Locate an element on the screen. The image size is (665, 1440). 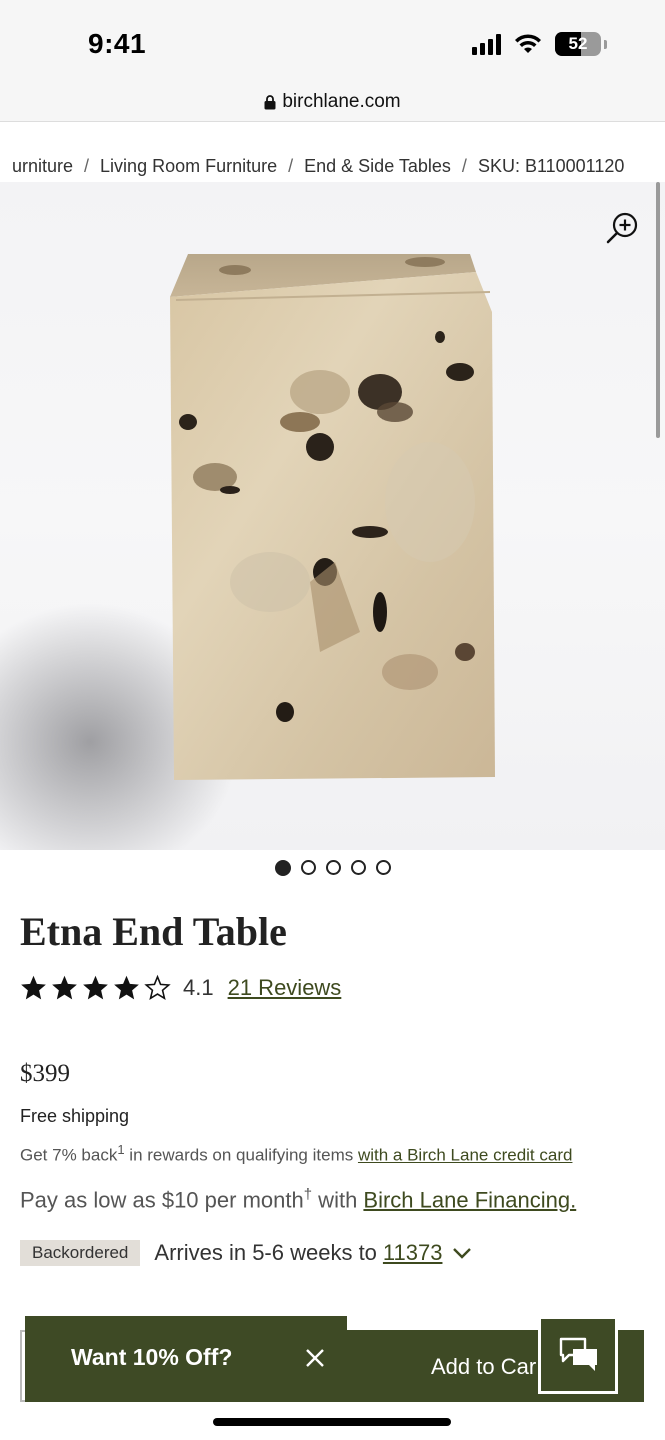
add-to-cart-button-edge is located at coordinates (591, 1398).